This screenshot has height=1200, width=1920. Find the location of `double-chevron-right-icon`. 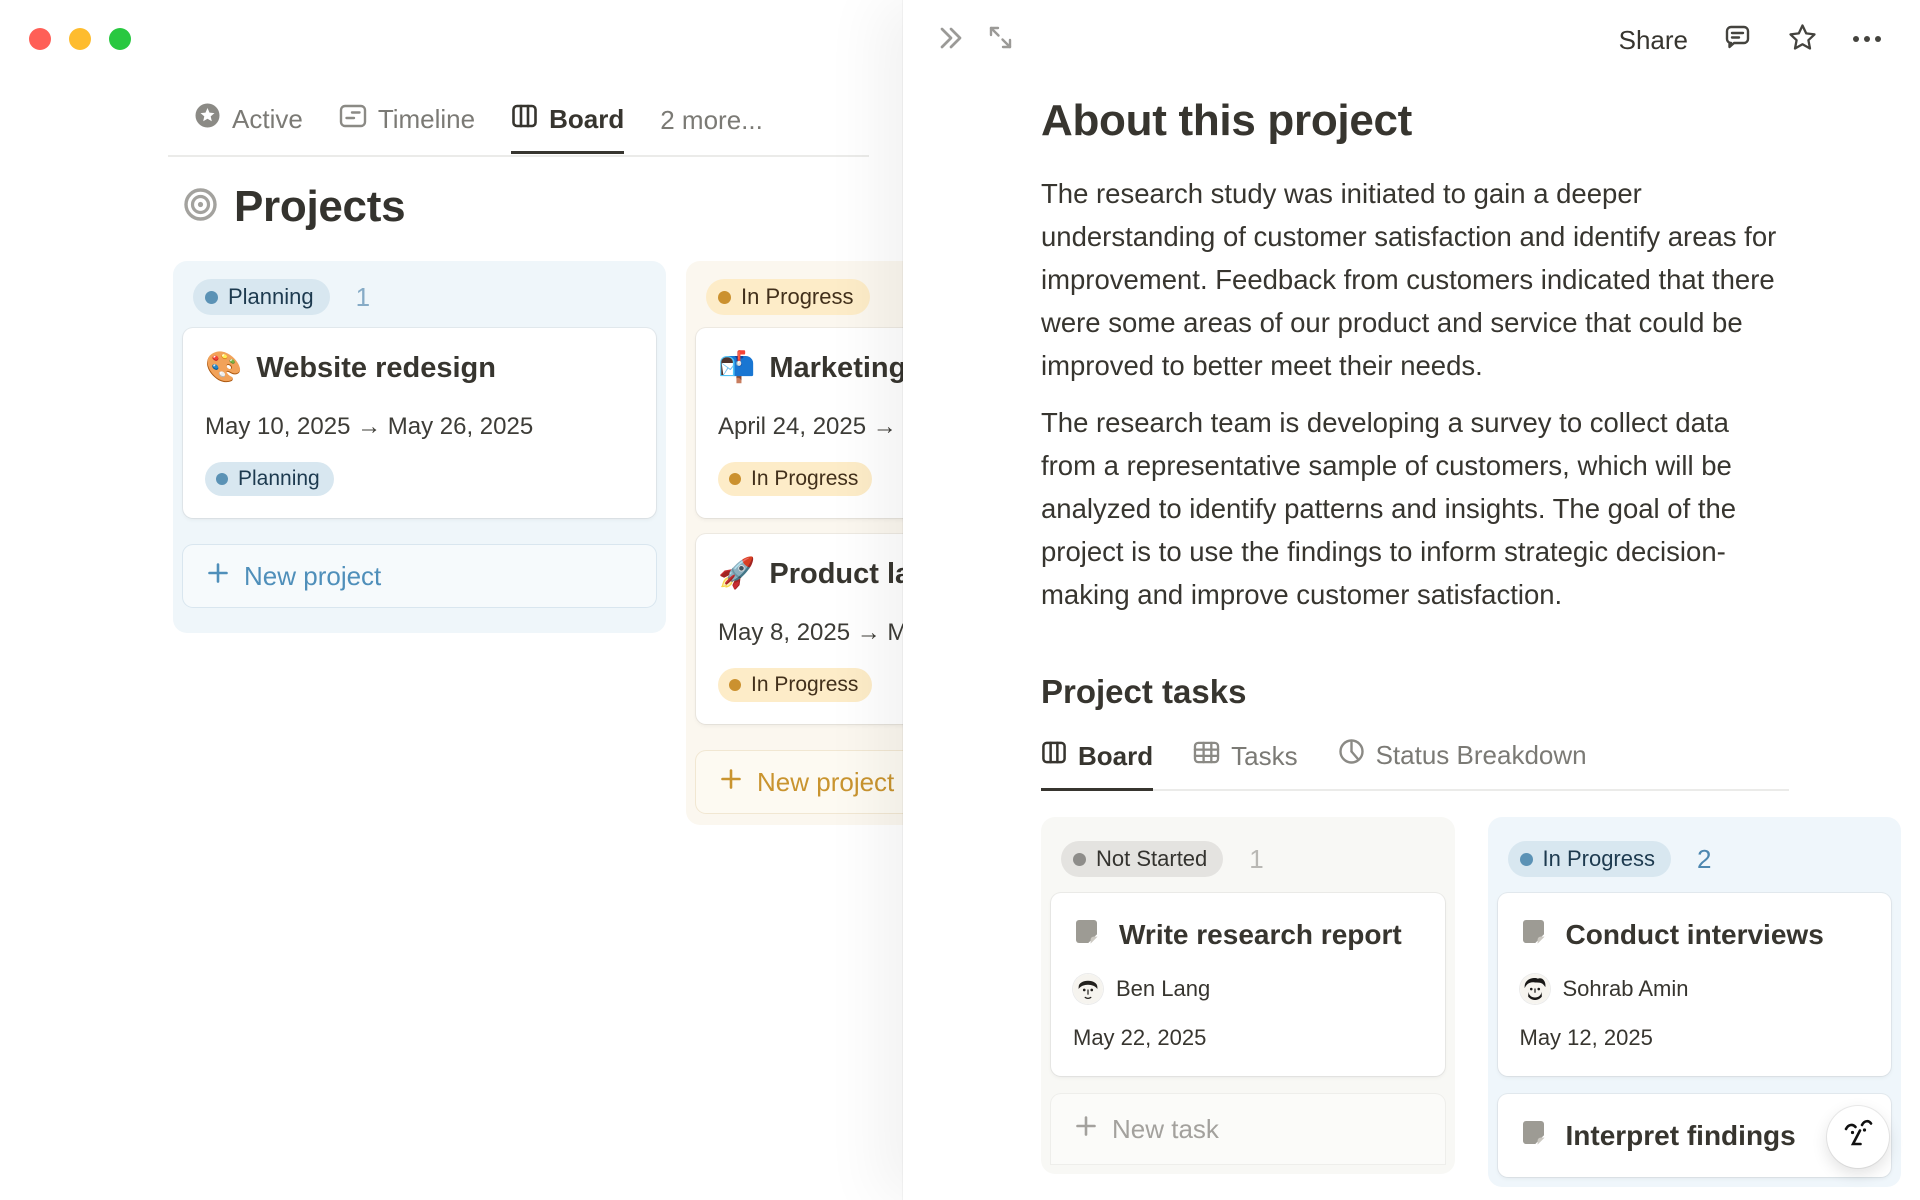

double-chevron-right-icon is located at coordinates (951, 40).